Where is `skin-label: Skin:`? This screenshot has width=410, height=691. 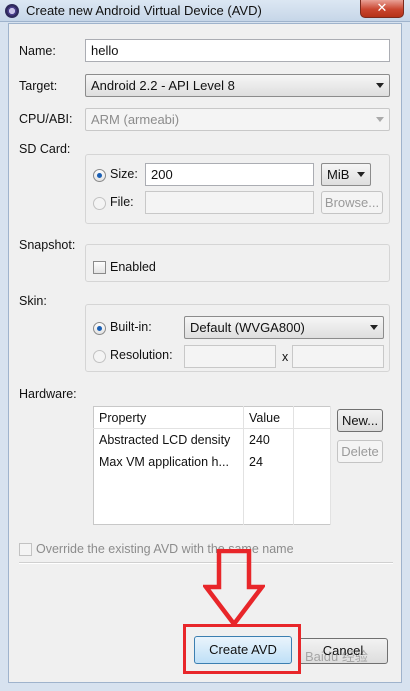 skin-label: Skin: is located at coordinates (33, 301).